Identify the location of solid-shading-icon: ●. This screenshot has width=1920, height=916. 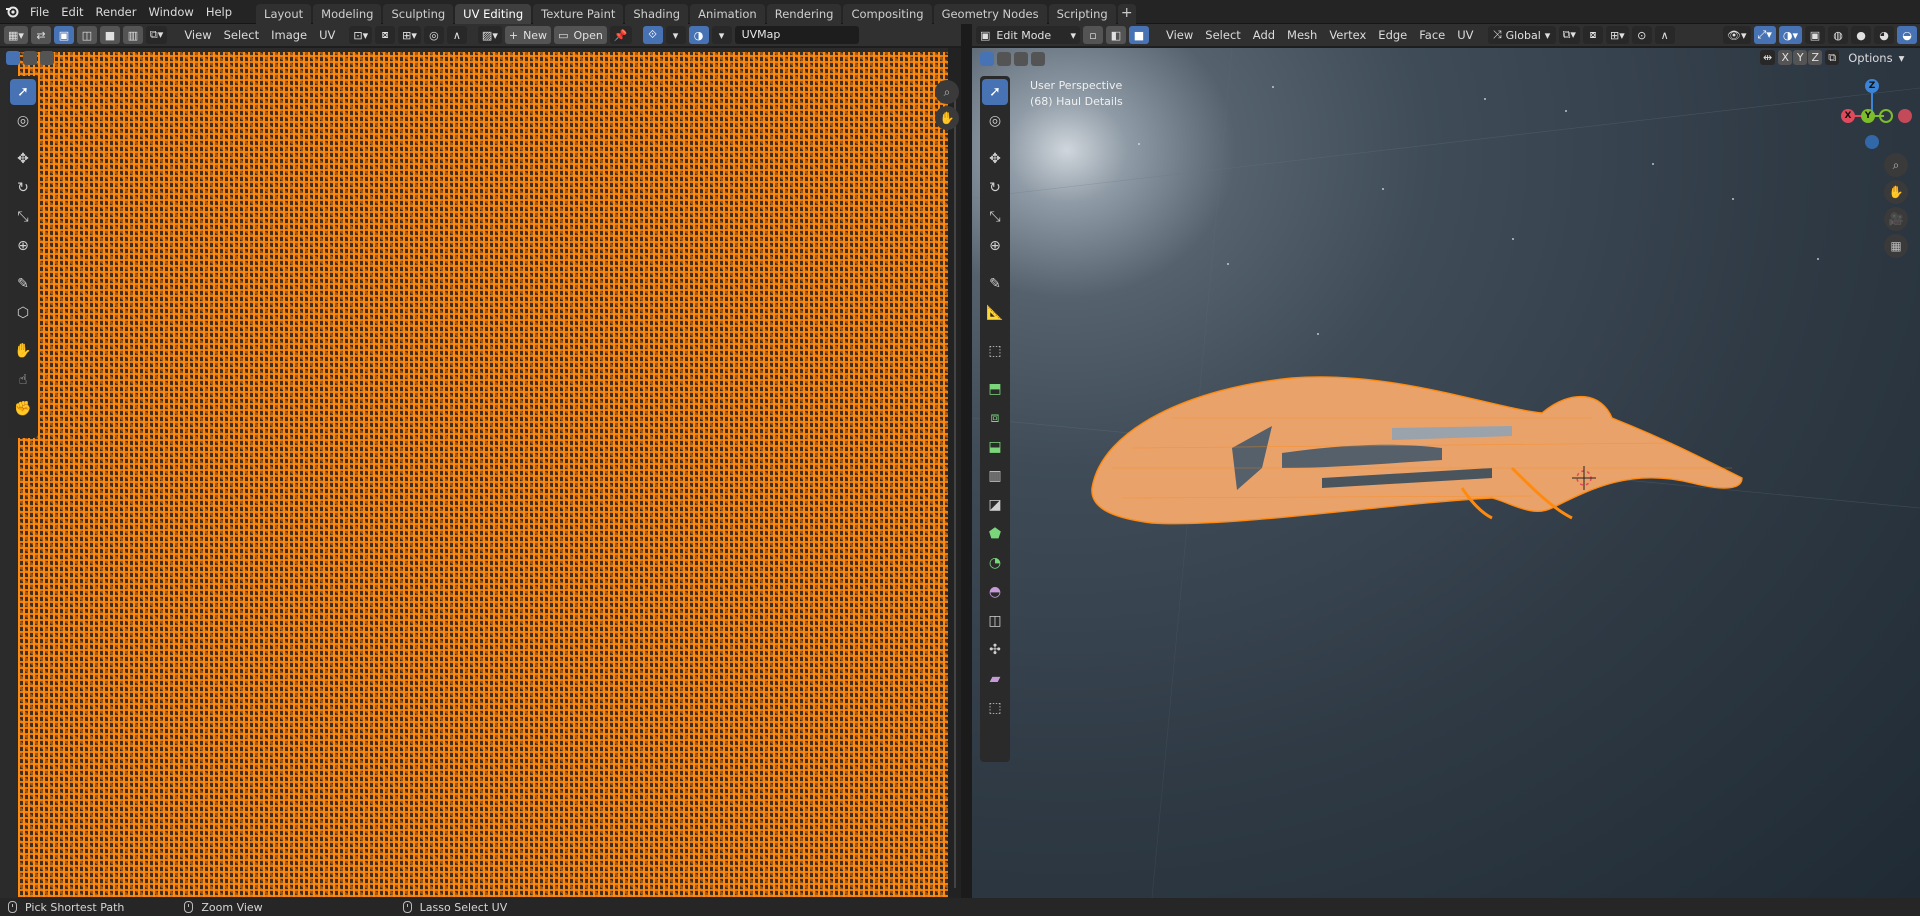
(1861, 35).